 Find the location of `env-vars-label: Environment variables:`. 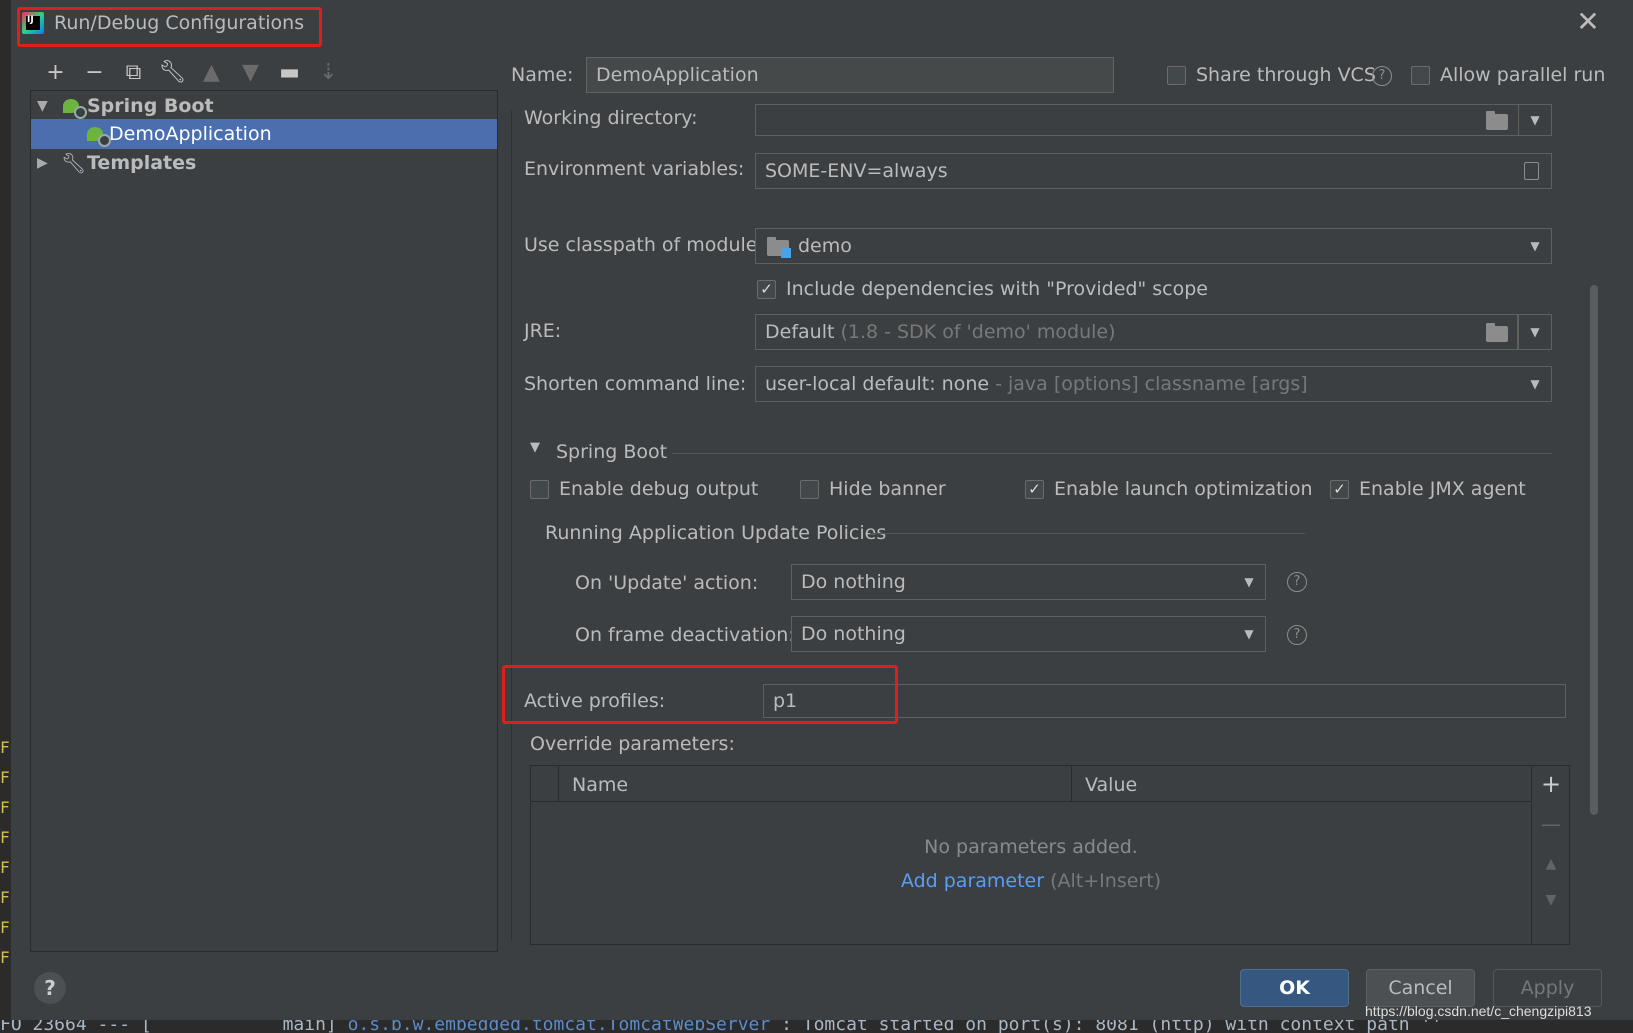

env-vars-label: Environment variables: is located at coordinates (634, 169).